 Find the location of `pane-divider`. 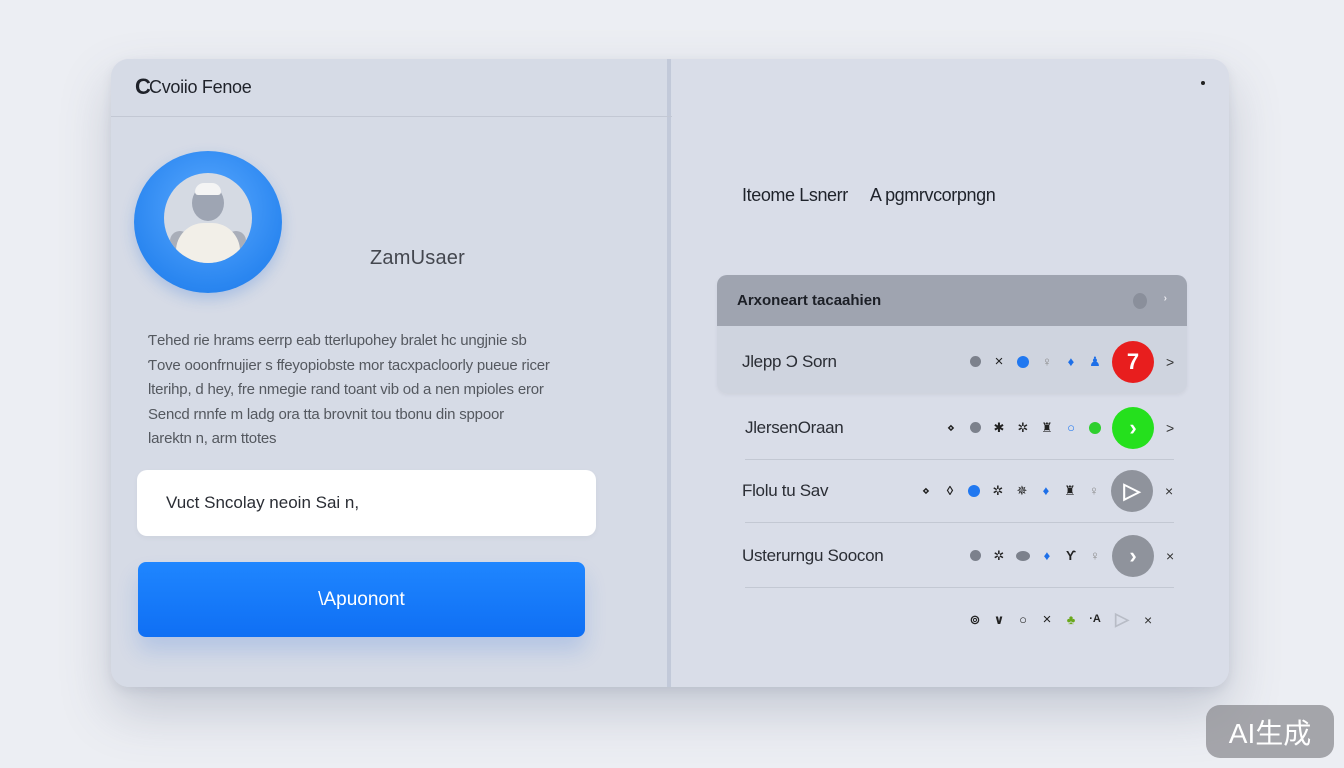

pane-divider is located at coordinates (669, 373).